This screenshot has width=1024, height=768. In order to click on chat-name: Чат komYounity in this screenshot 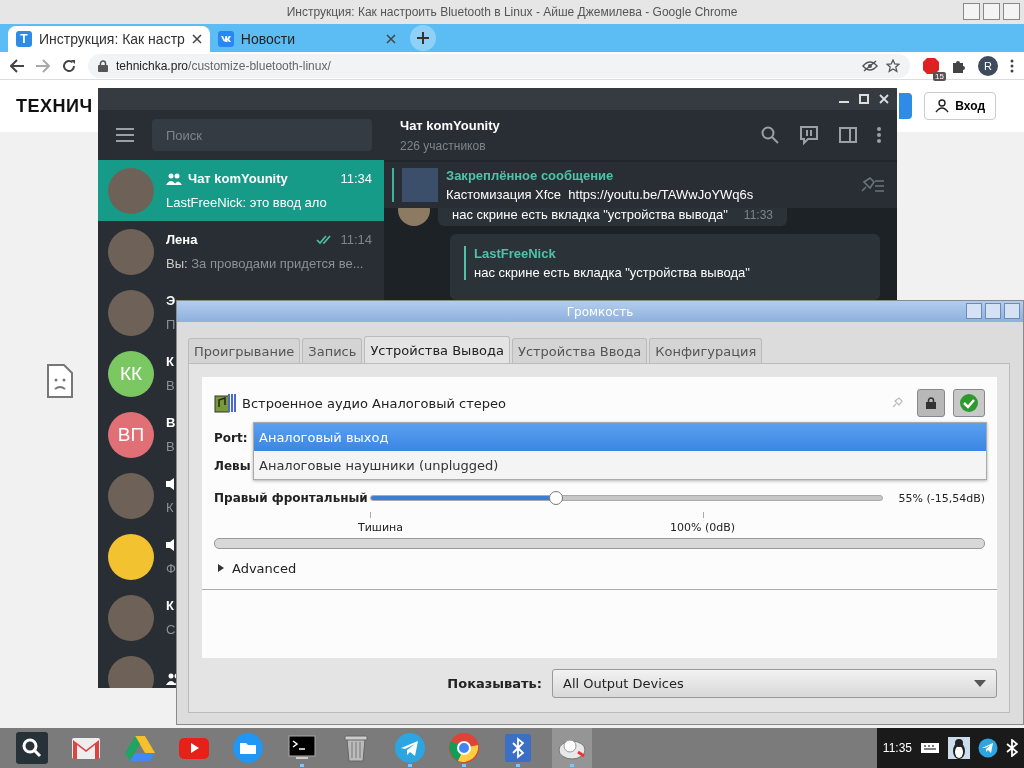, I will do `click(238, 178)`.